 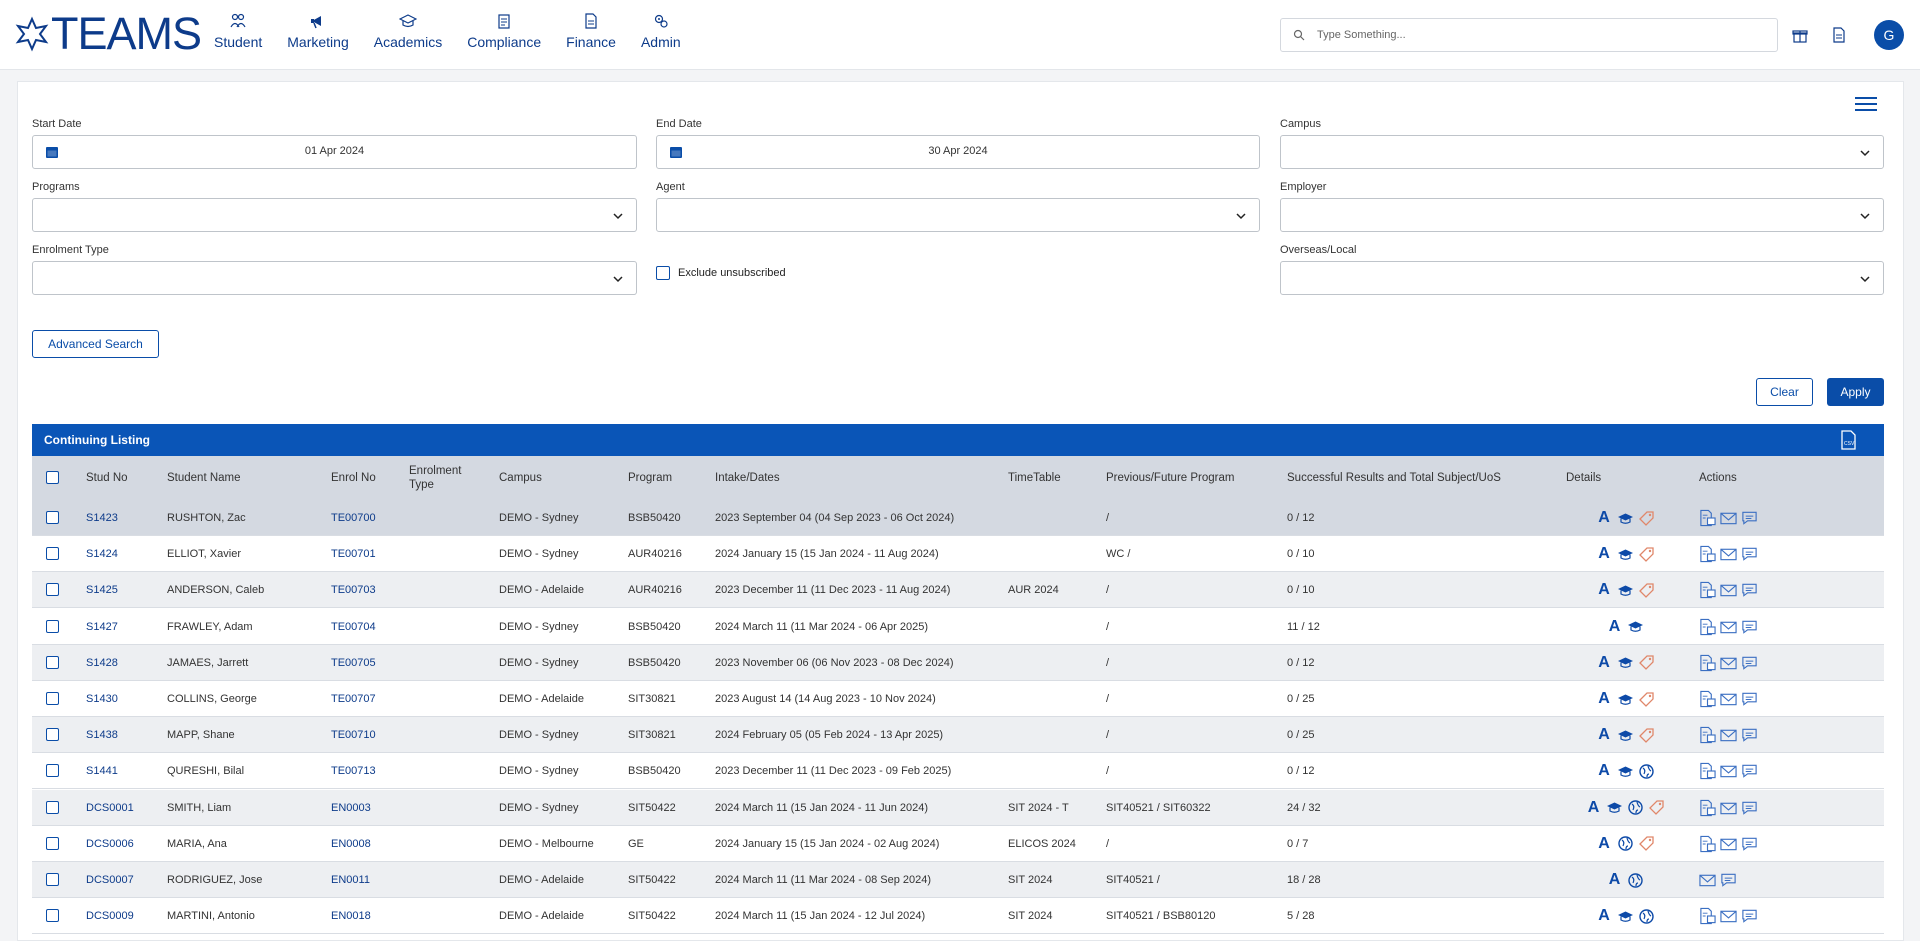 What do you see at coordinates (1889, 35) in the screenshot?
I see `user-avatar: G` at bounding box center [1889, 35].